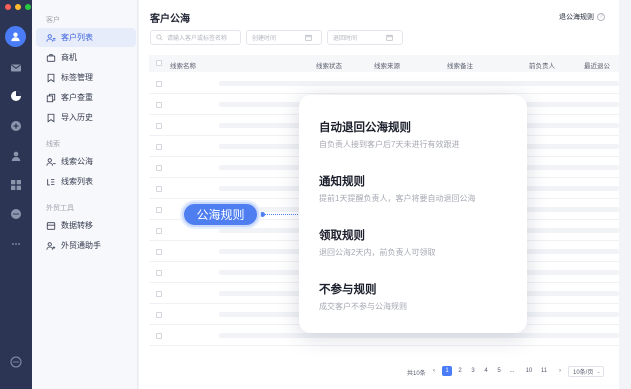  What do you see at coordinates (16, 185) in the screenshot?
I see `grid-icon` at bounding box center [16, 185].